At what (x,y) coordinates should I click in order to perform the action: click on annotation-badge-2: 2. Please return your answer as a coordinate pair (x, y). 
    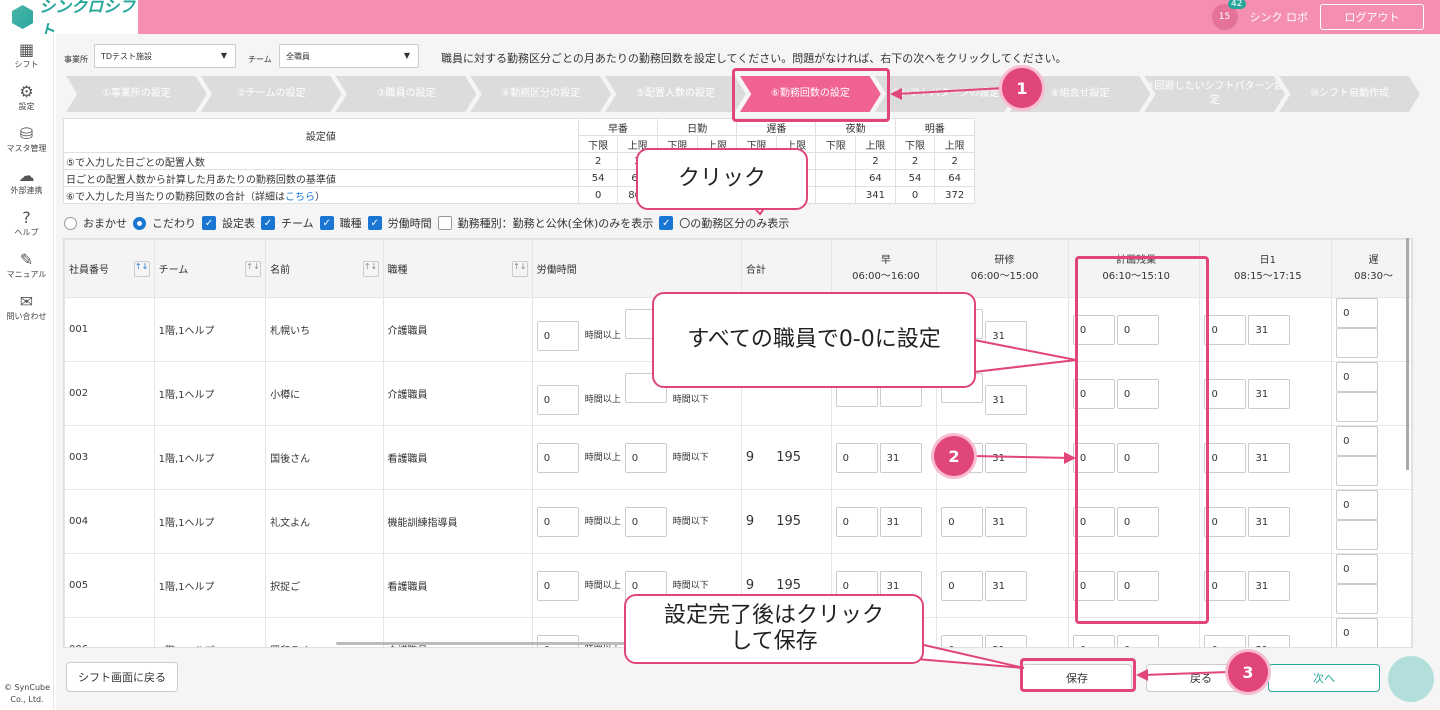
    Looking at the image, I should click on (954, 456).